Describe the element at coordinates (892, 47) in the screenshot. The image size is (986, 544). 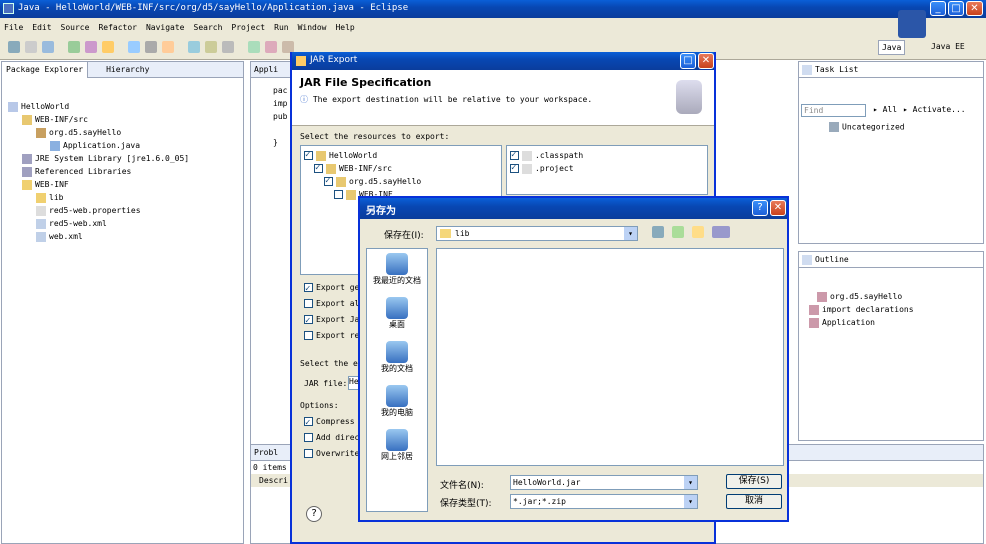
I see `perspective-java: Java` at that location.